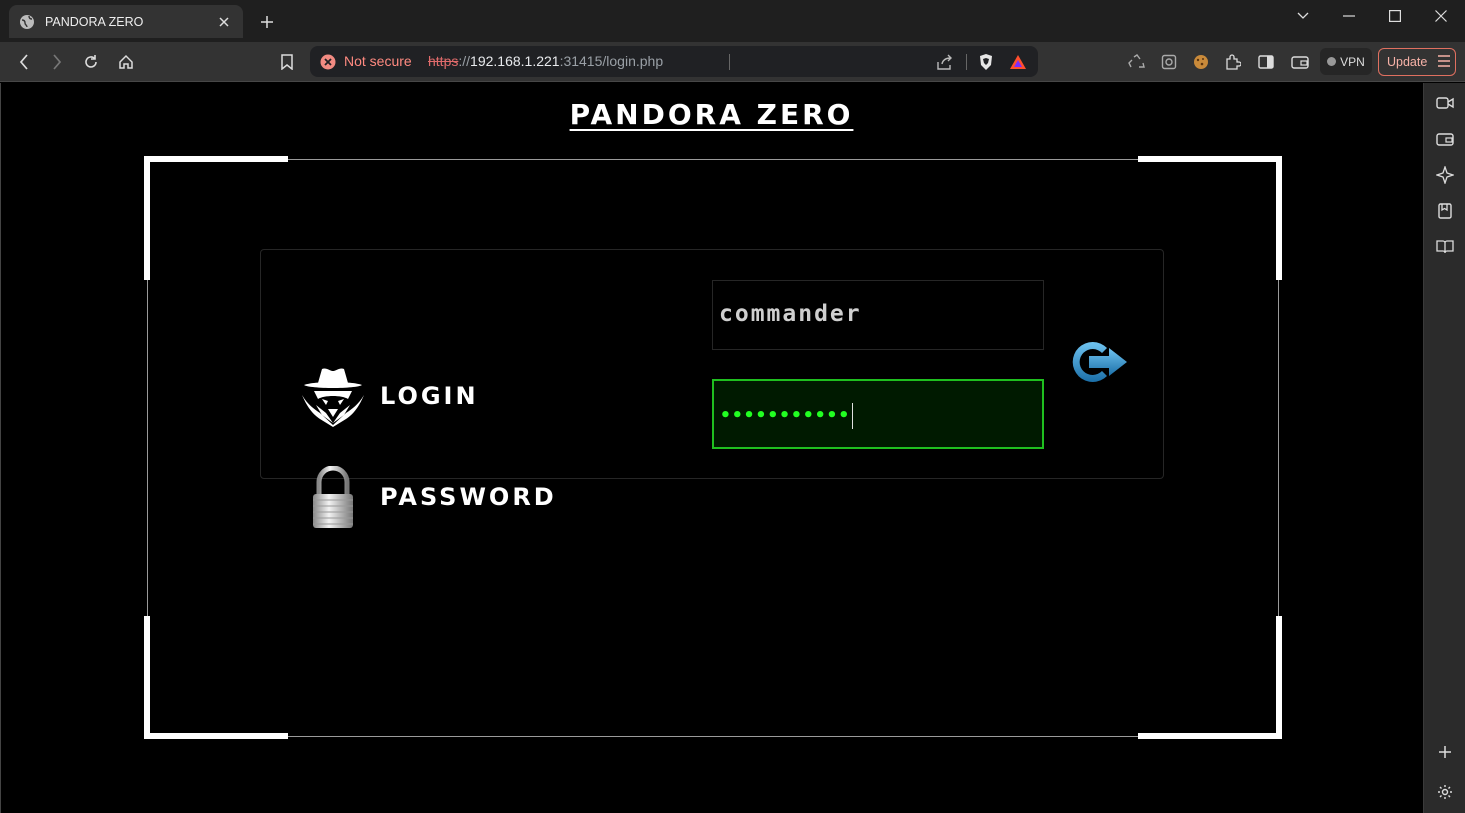  What do you see at coordinates (1445, 792) in the screenshot?
I see `sidebar-settings-gear-icon` at bounding box center [1445, 792].